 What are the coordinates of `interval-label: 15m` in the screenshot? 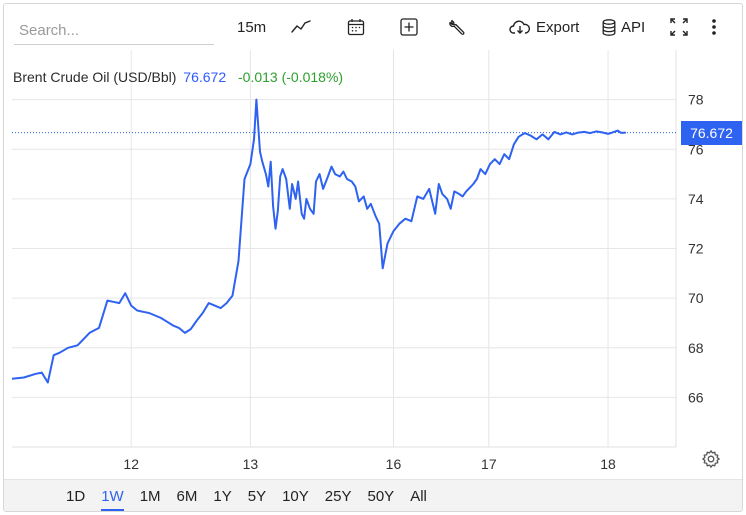 It's located at (252, 27).